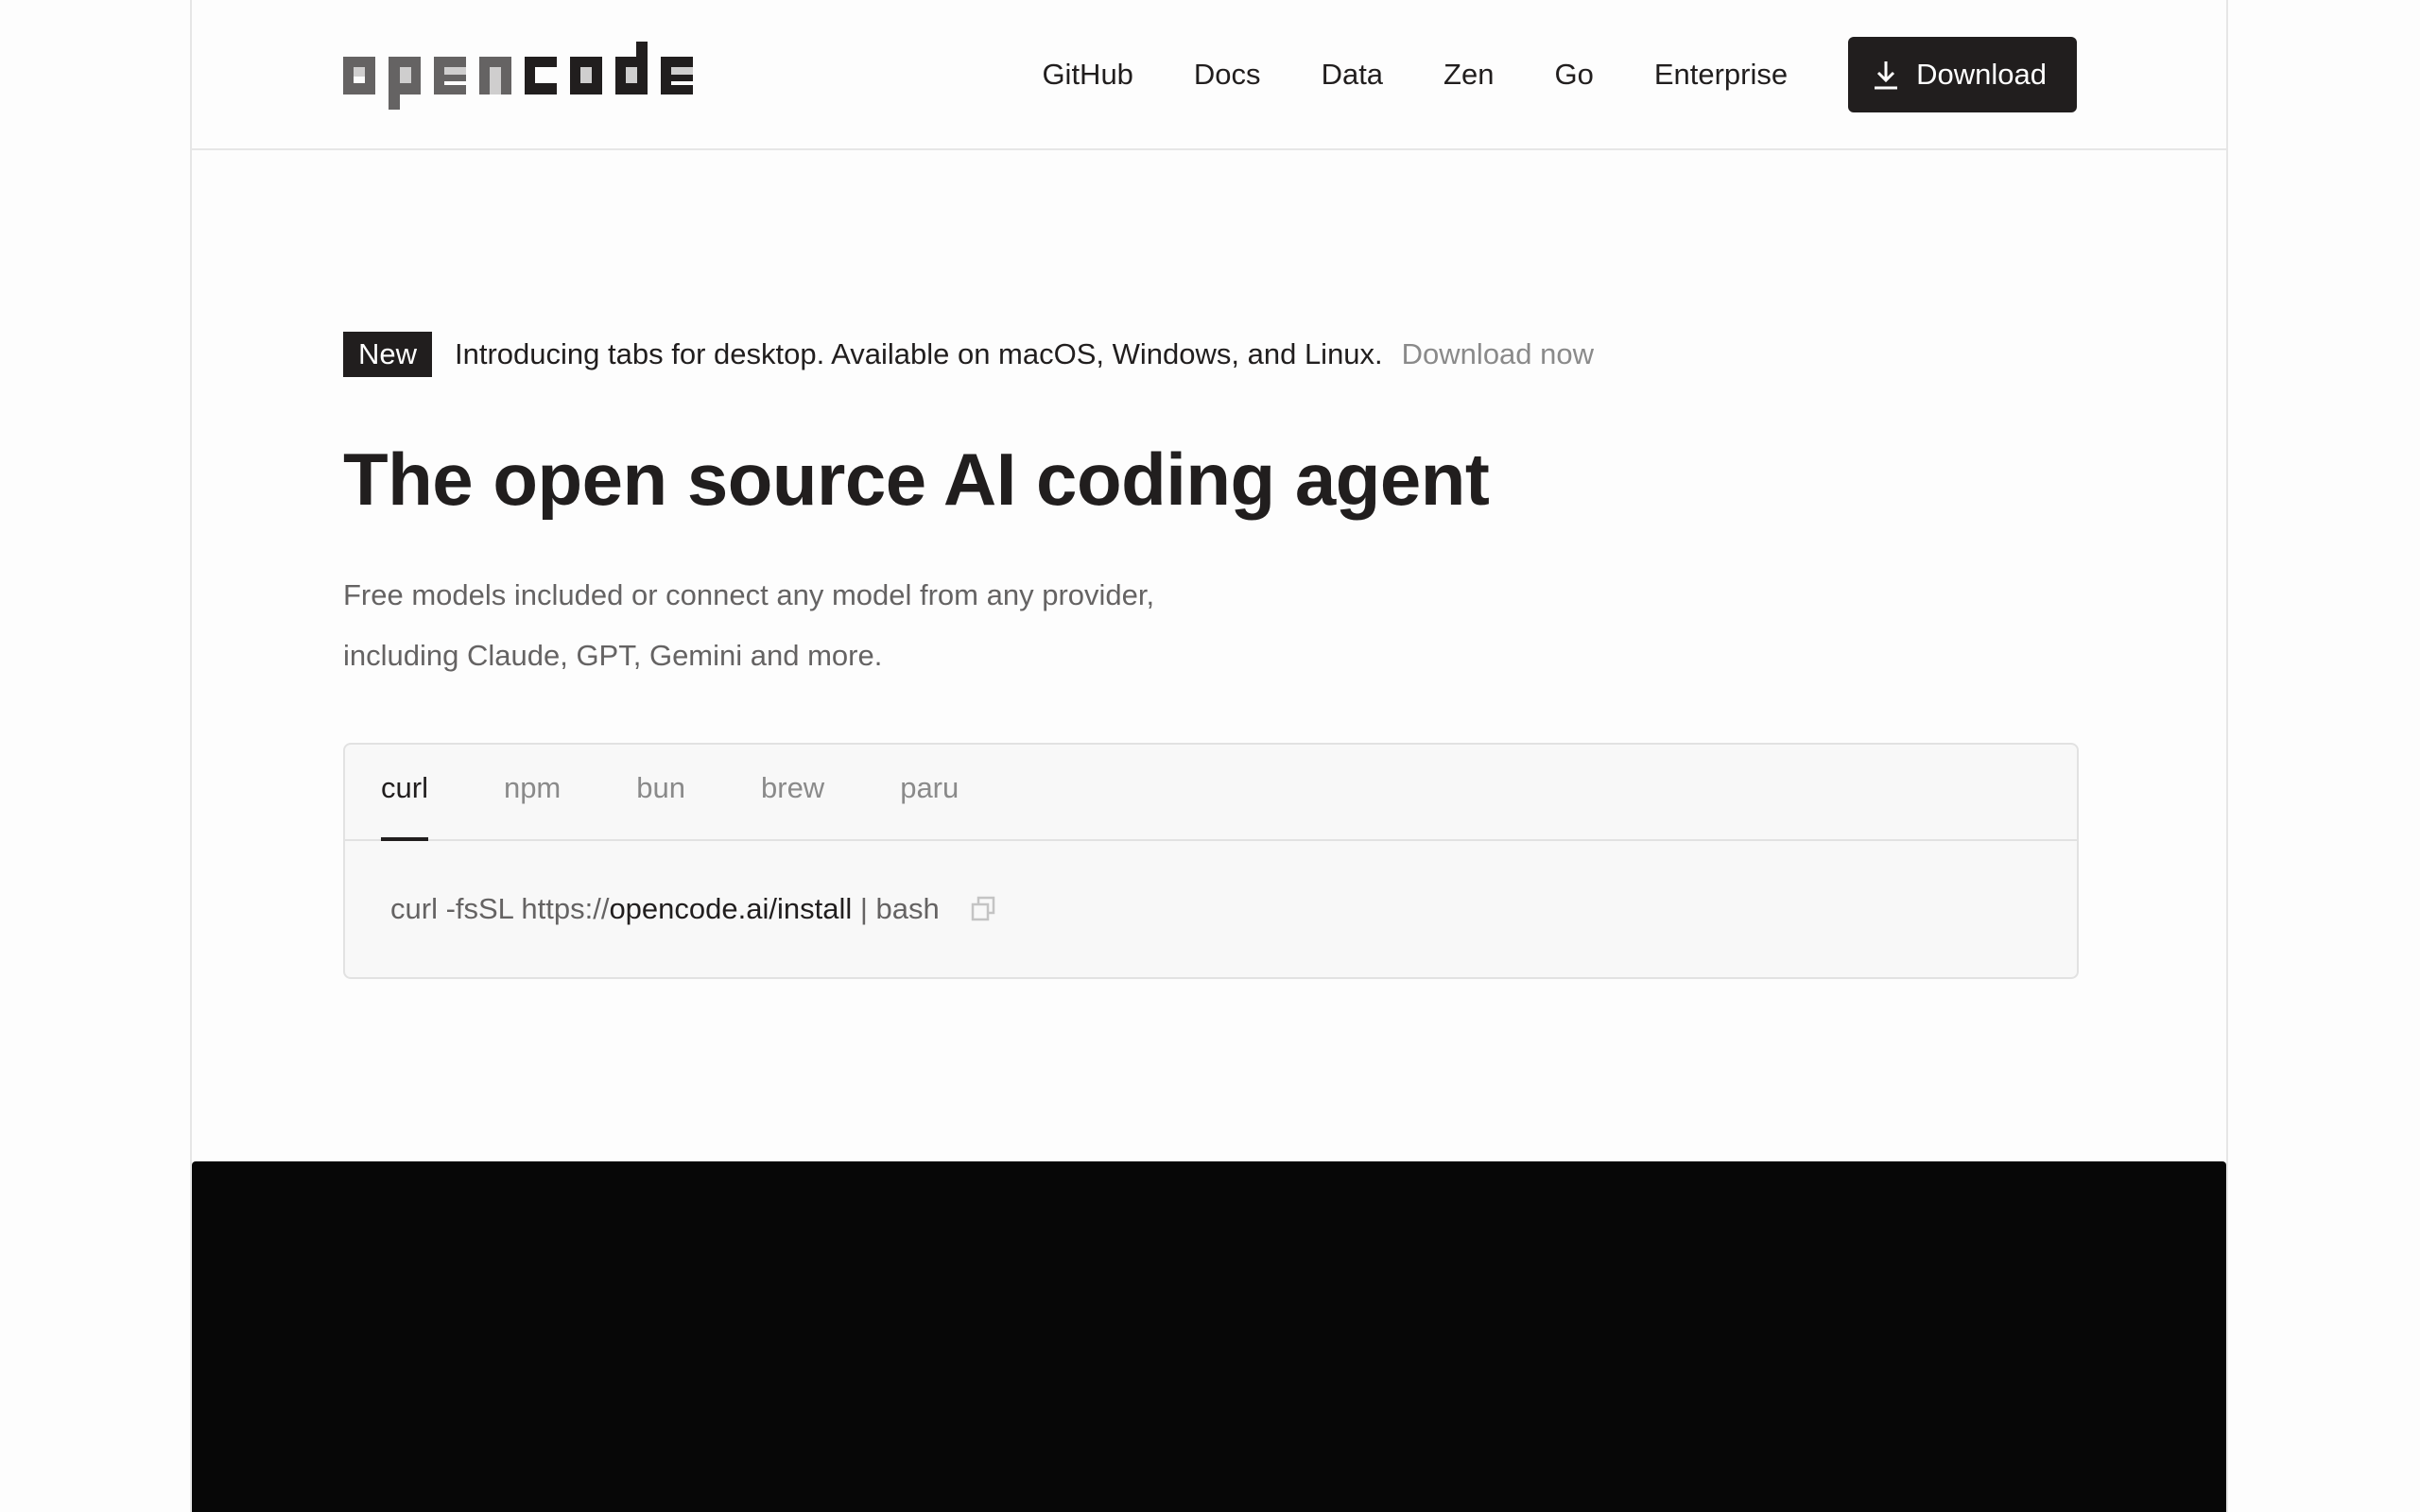 The image size is (2420, 1512). Describe the element at coordinates (405, 793) in the screenshot. I see `tab-curl: curl` at that location.